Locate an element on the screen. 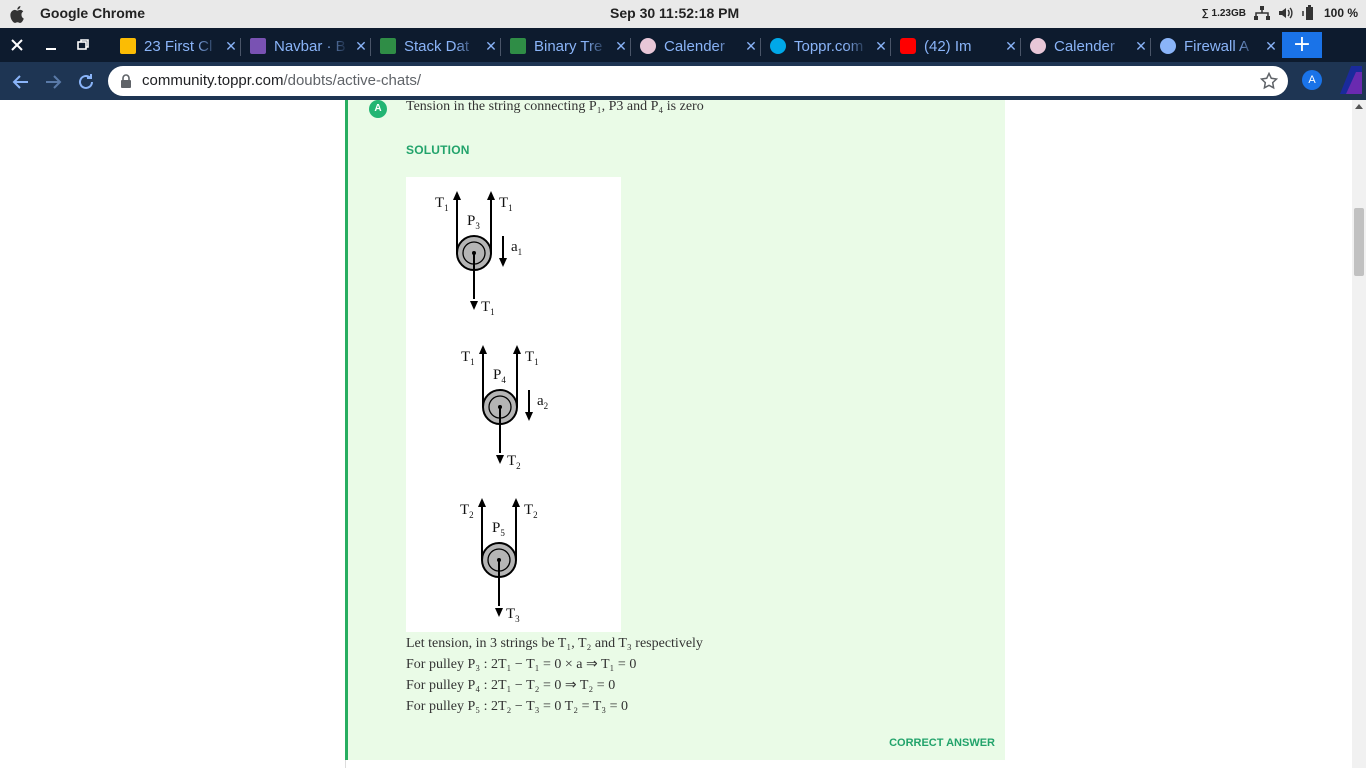 Image resolution: width=1366 pixels, height=768 pixels. right-tension-P5-main: T is located at coordinates (528, 510).